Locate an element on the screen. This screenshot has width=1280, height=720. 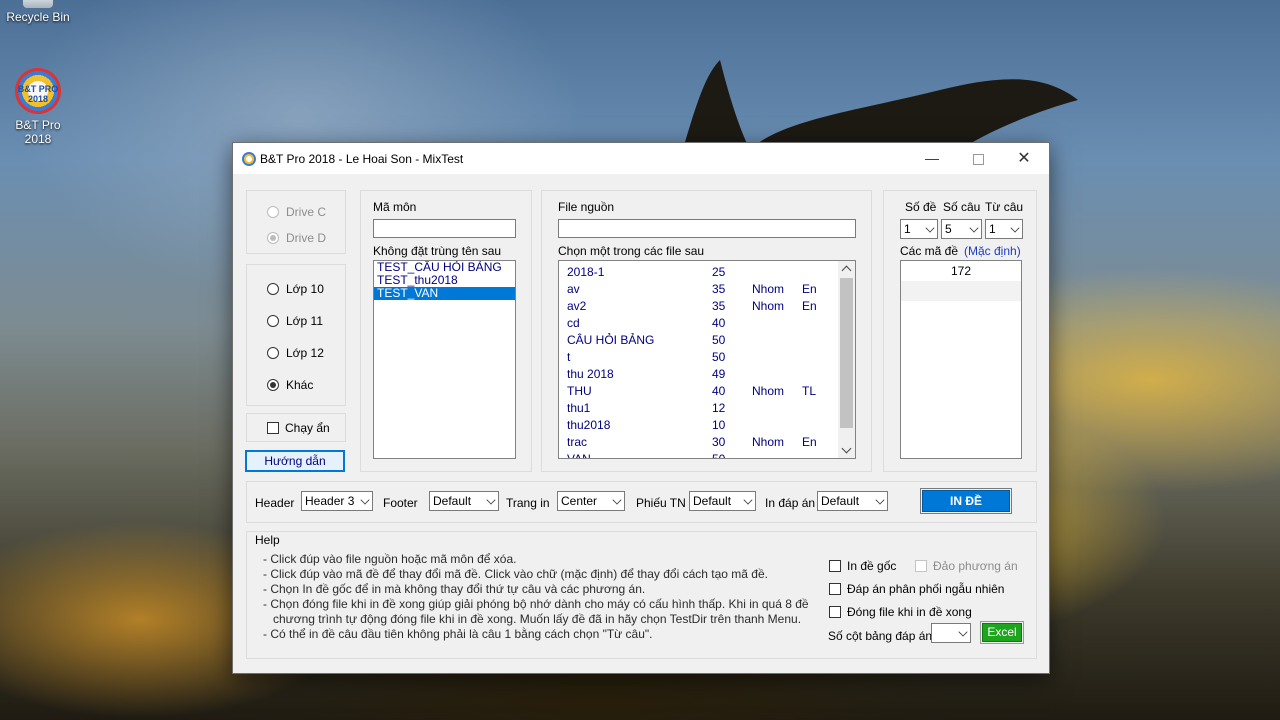
tu-cau-select: 1 is located at coordinates (1004, 229).